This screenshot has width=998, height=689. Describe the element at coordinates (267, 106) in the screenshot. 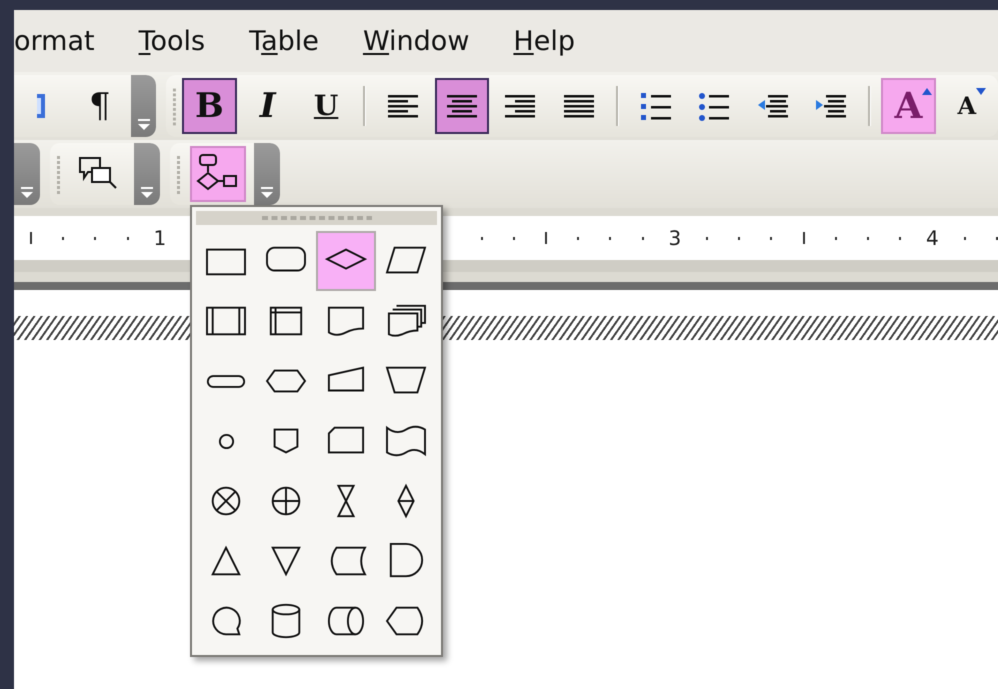

I see `italic-button: I` at that location.